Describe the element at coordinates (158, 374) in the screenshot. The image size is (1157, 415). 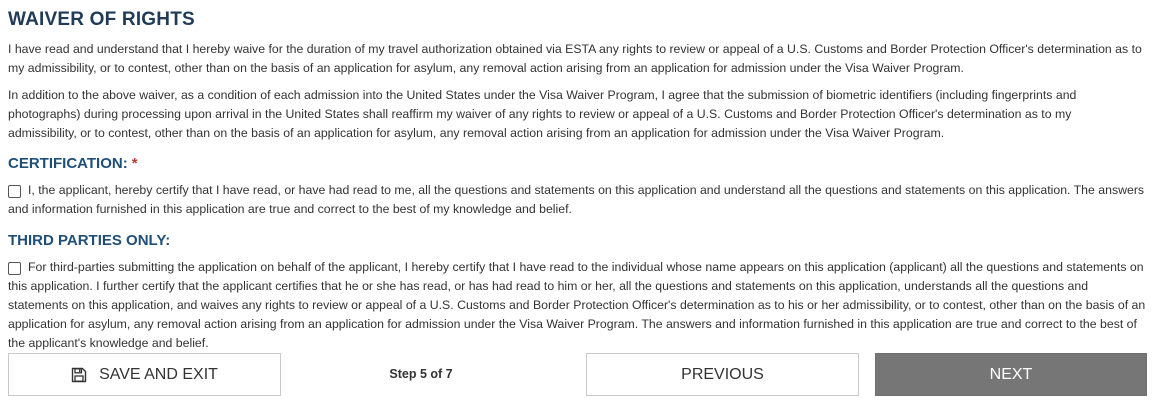
I see `save-and-exit-label: SAVE AND EXIT` at that location.